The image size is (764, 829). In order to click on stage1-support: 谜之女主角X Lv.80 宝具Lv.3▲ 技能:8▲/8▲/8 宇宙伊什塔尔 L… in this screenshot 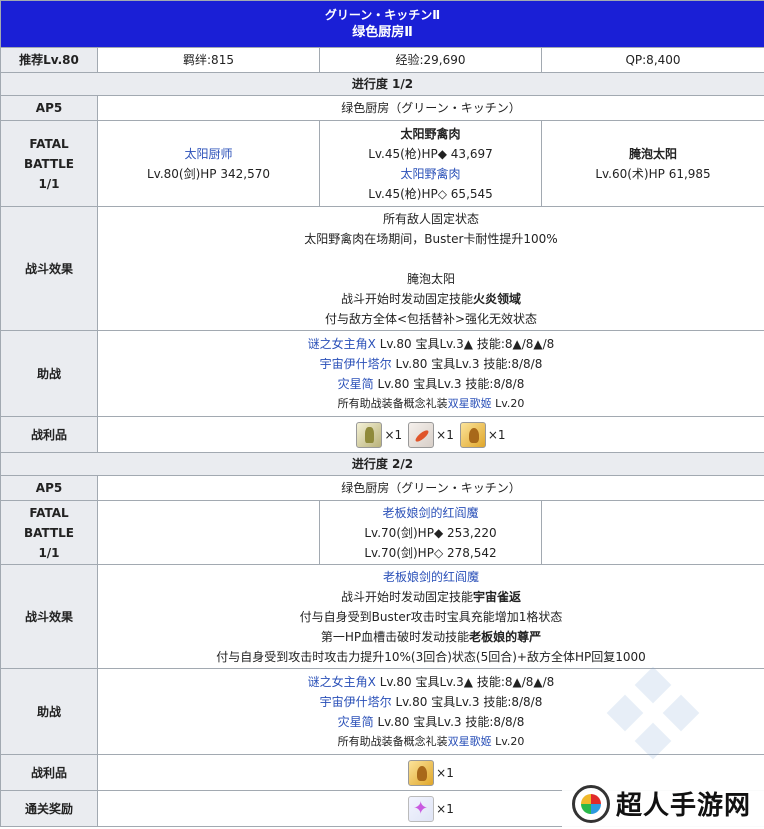, I will do `click(430, 373)`.